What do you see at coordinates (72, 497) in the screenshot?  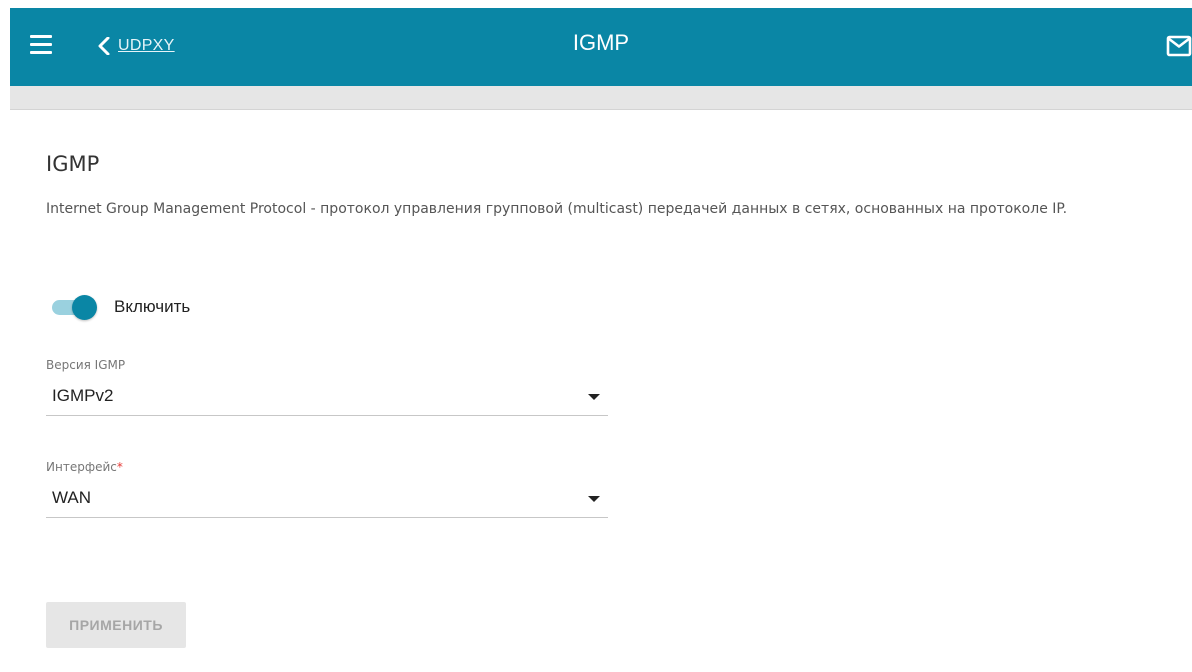 I see `interface-value: WAN` at bounding box center [72, 497].